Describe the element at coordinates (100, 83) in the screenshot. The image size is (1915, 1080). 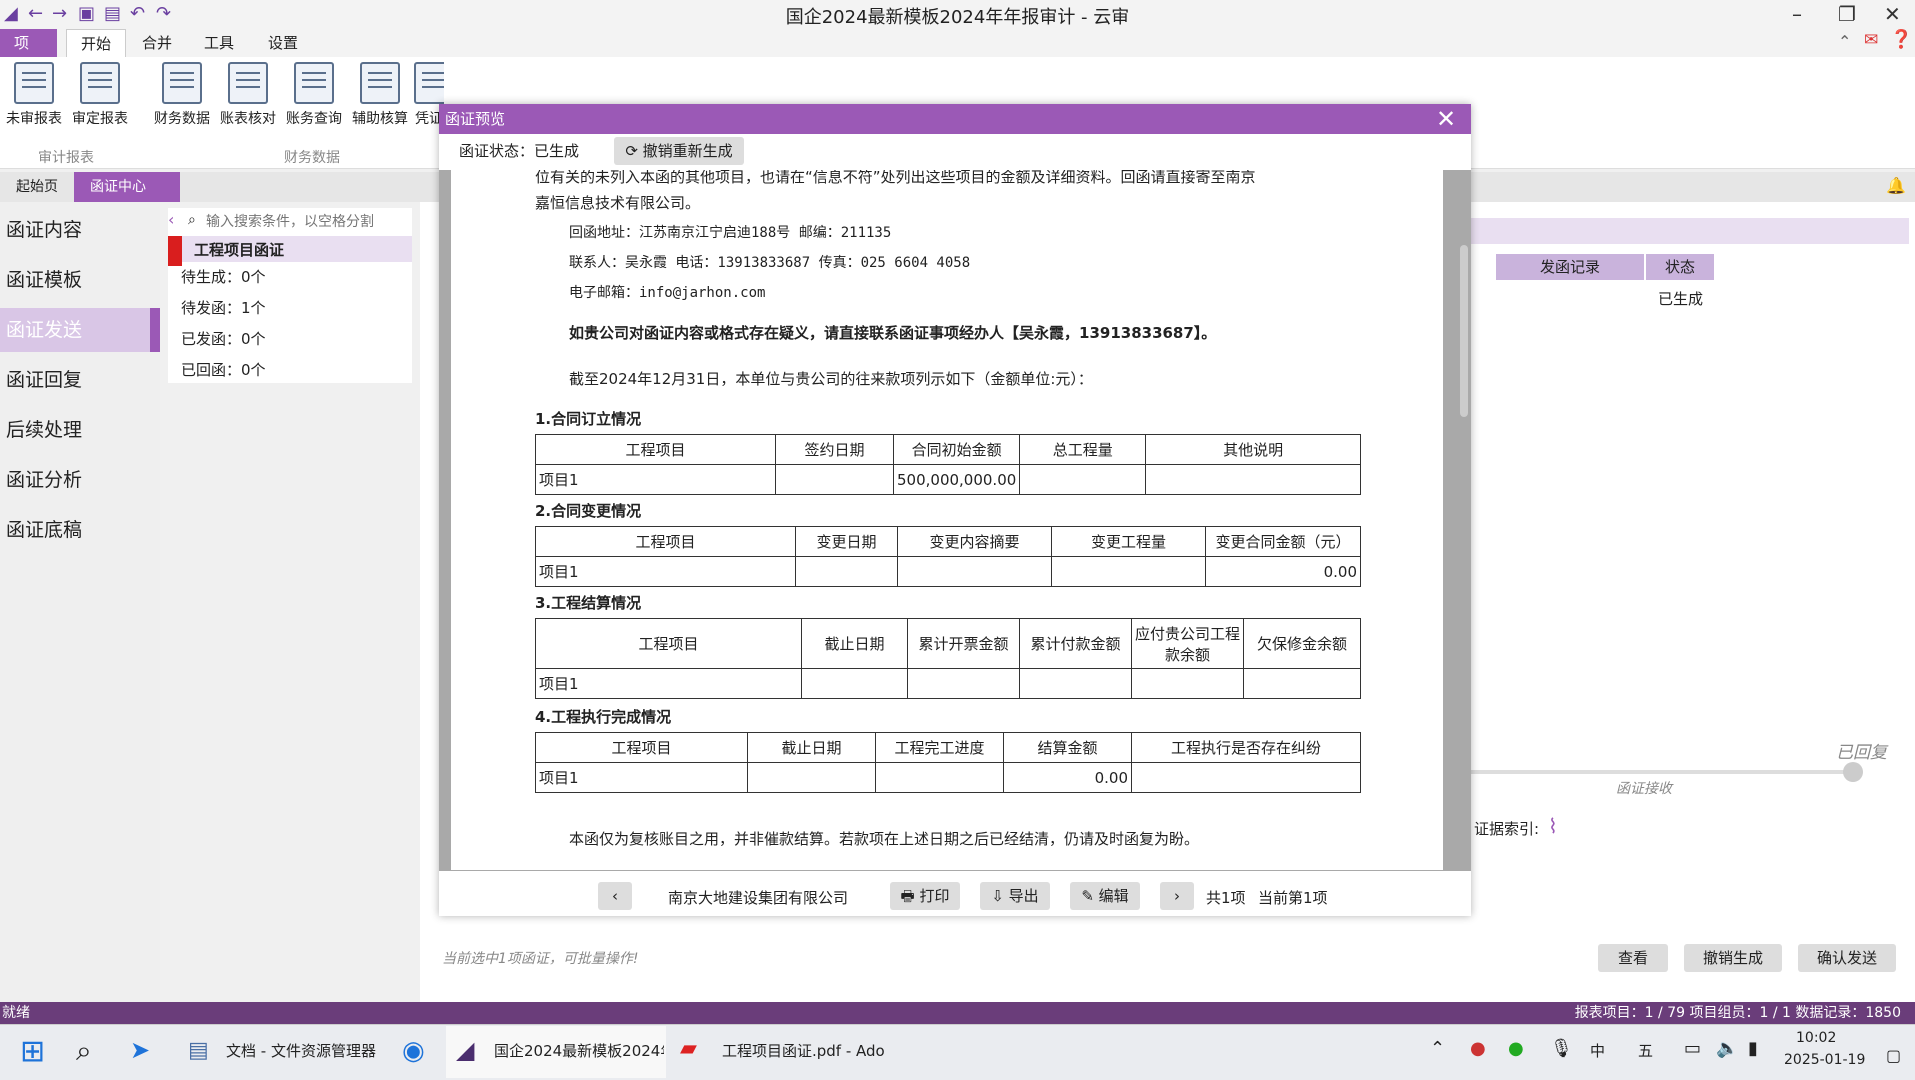
I see `report-search-icon` at that location.